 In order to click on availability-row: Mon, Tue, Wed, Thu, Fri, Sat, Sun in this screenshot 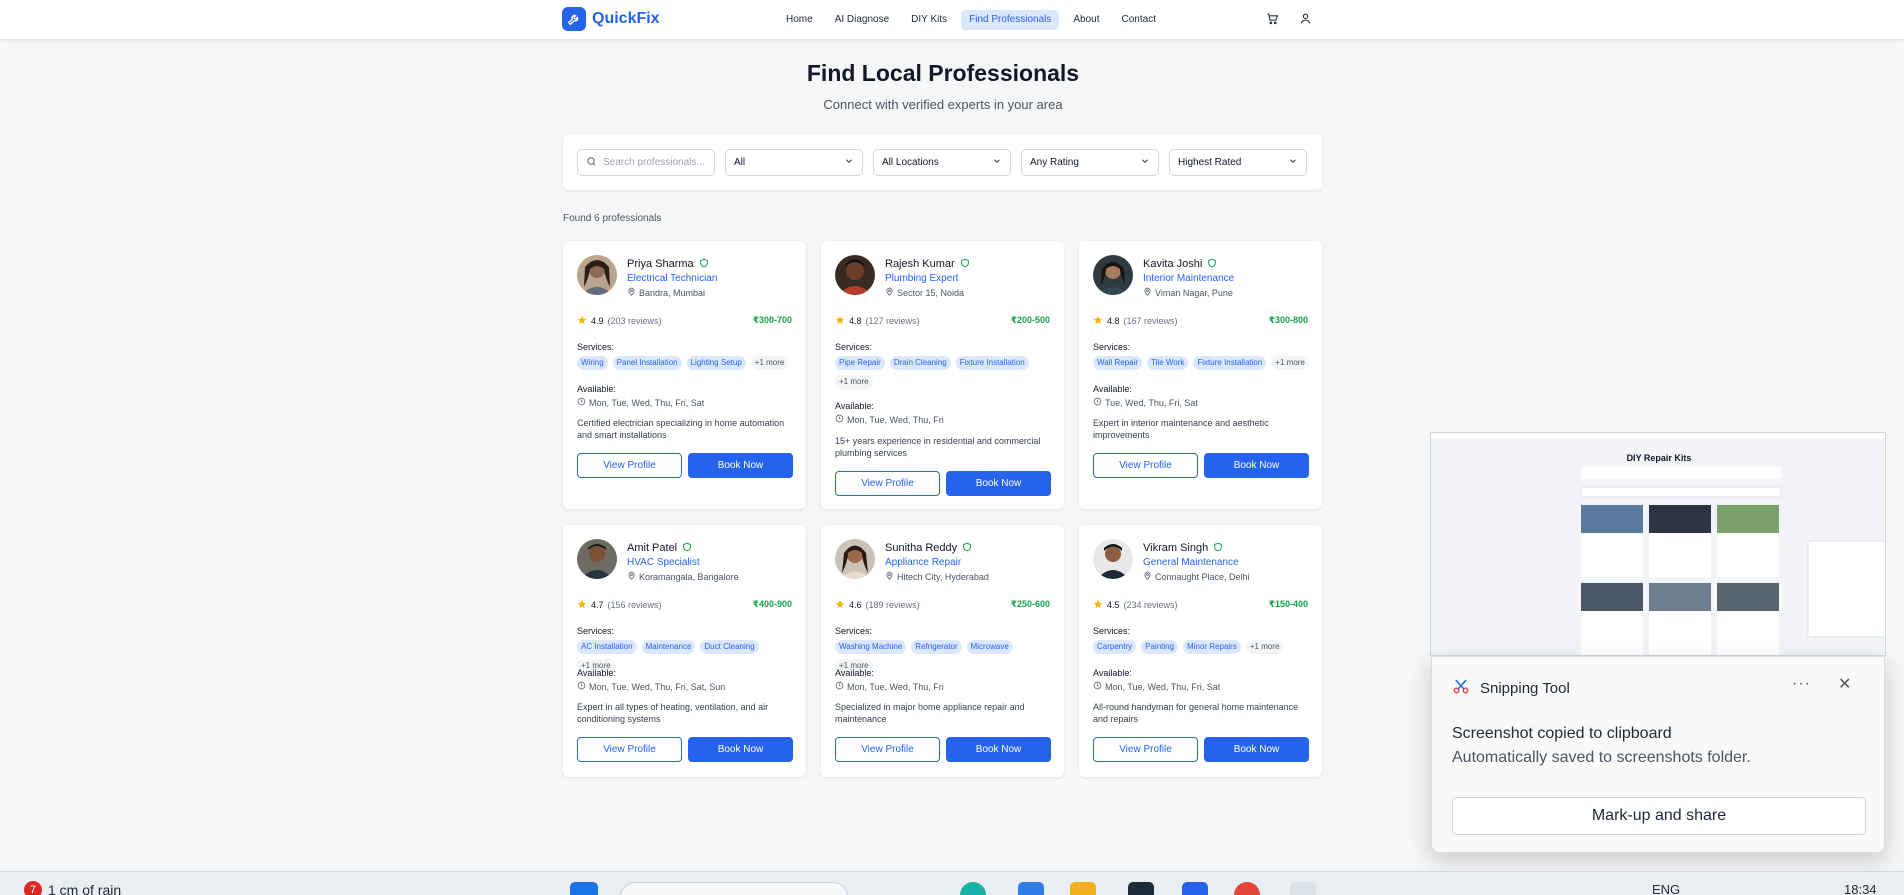, I will do `click(651, 686)`.